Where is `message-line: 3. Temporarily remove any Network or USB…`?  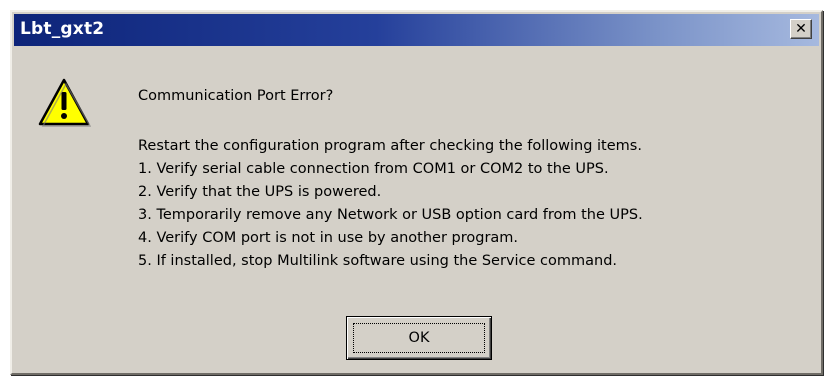 message-line: 3. Temporarily remove any Network or USB… is located at coordinates (390, 215).